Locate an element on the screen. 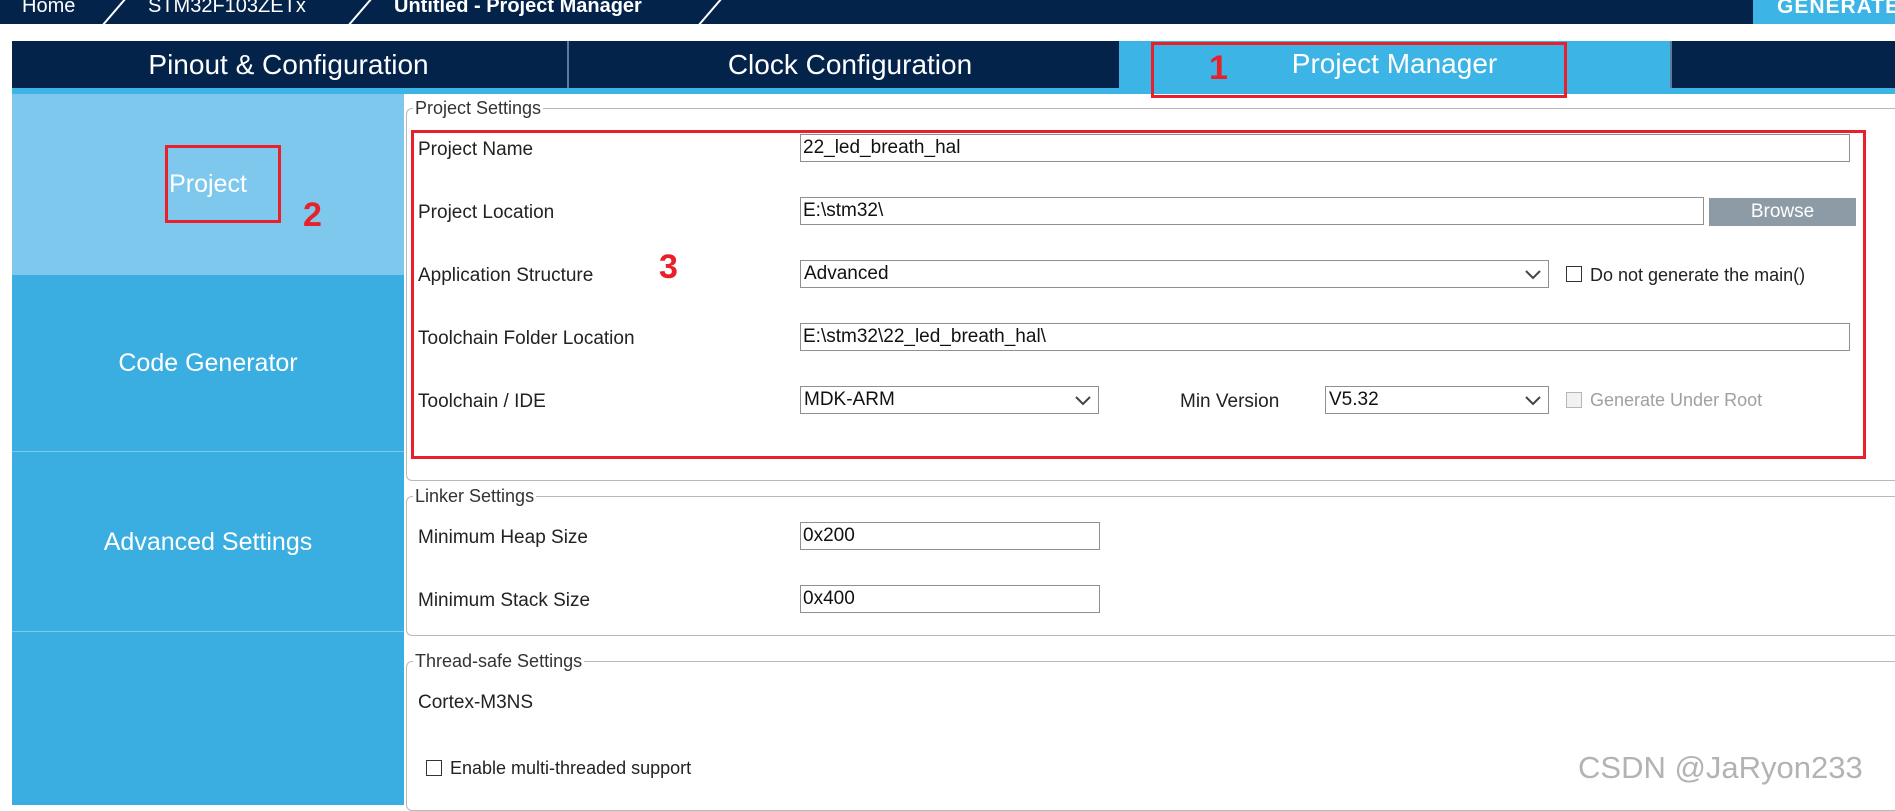  breadcrumb-project: Untitled - Project Manager is located at coordinates (518, 9).